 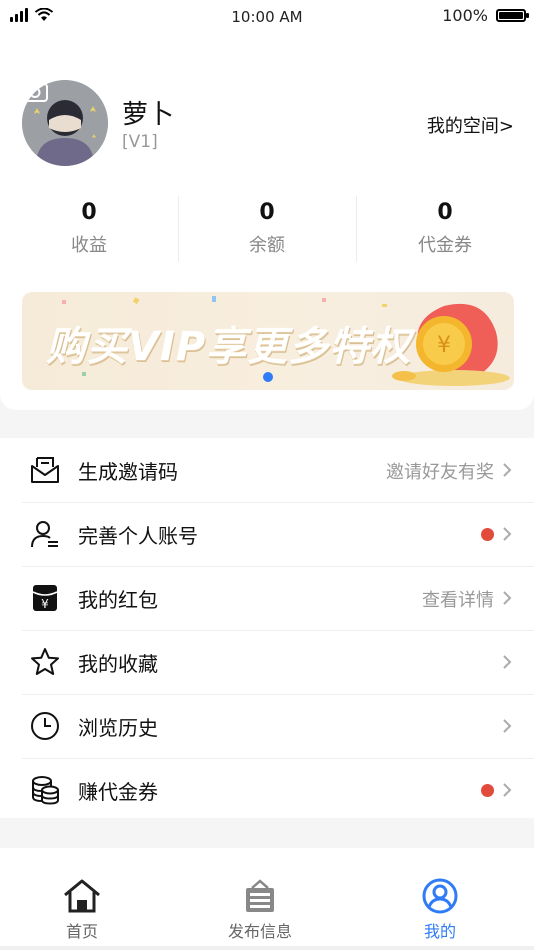 I want to click on bottom-tab-bar: 首页 发布信息 我的, so click(x=267, y=899).